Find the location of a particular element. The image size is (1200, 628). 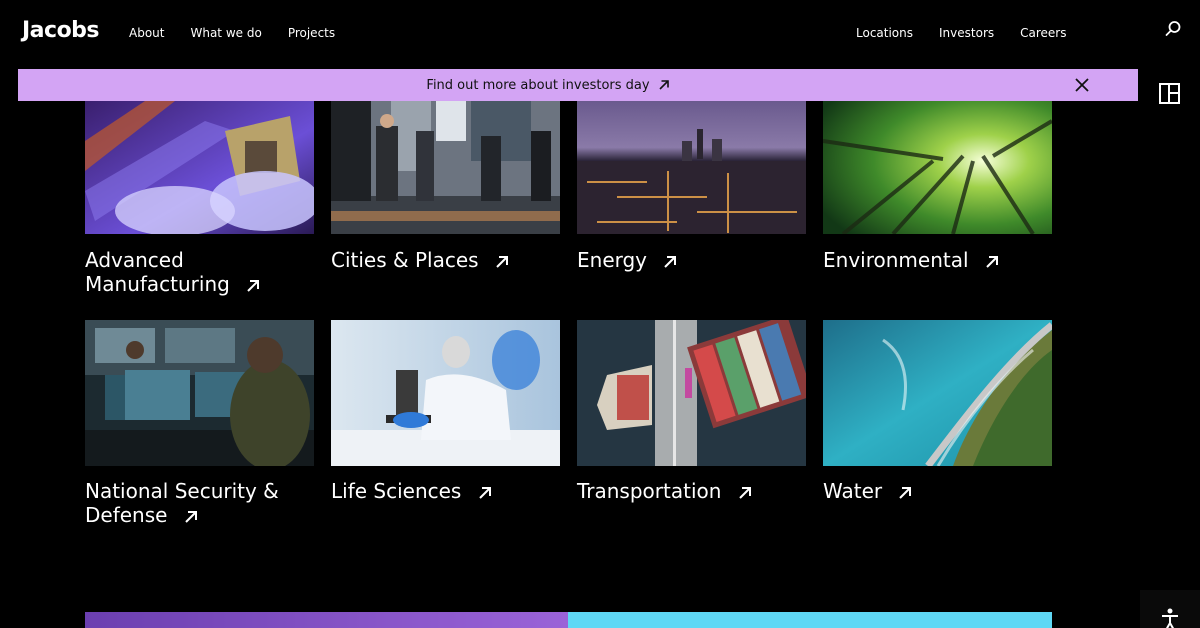

close-icon is located at coordinates (1082, 85).